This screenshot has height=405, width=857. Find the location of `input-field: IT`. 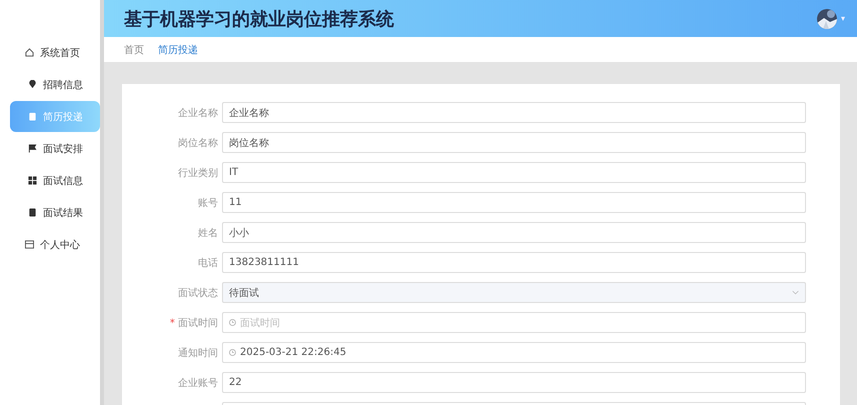

input-field: IT is located at coordinates (514, 172).